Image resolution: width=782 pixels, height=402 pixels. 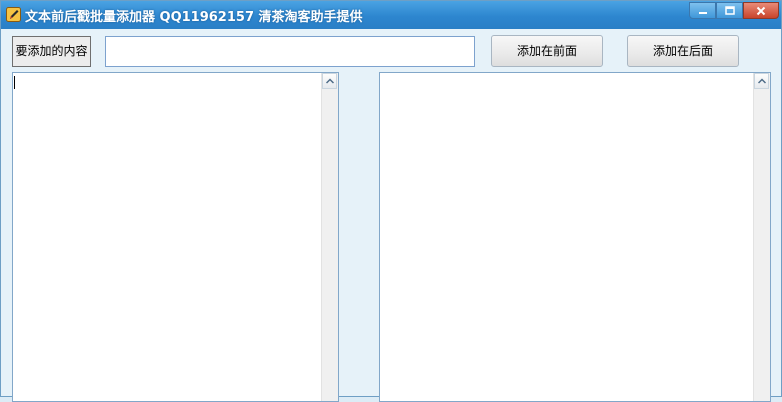 I want to click on close-button, so click(x=761, y=10).